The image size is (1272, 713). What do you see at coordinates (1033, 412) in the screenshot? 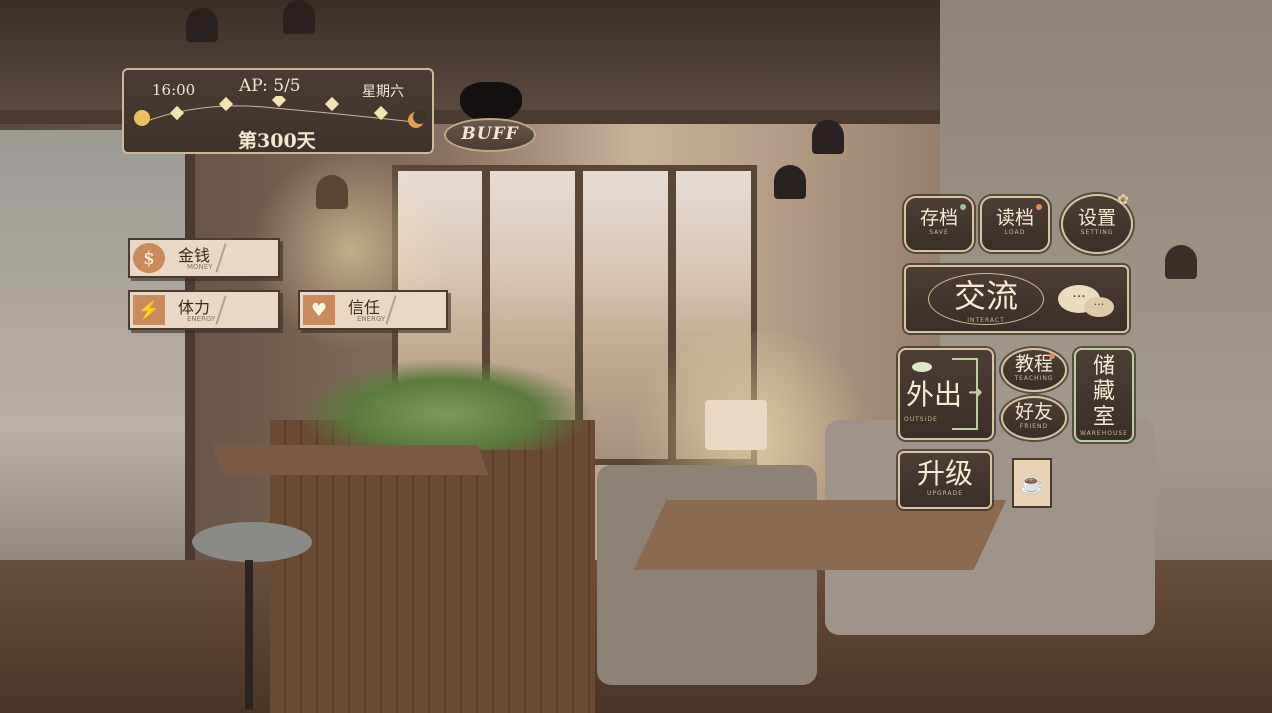
I see `friend-label: 好友` at bounding box center [1033, 412].